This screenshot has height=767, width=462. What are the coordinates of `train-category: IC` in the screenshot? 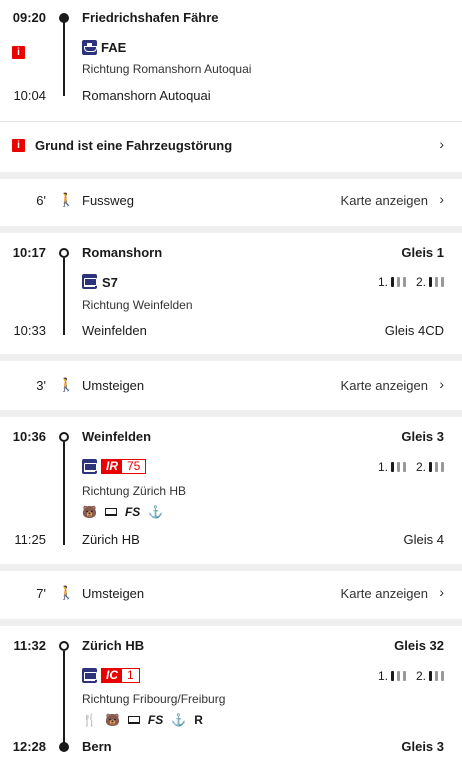 It's located at (112, 675).